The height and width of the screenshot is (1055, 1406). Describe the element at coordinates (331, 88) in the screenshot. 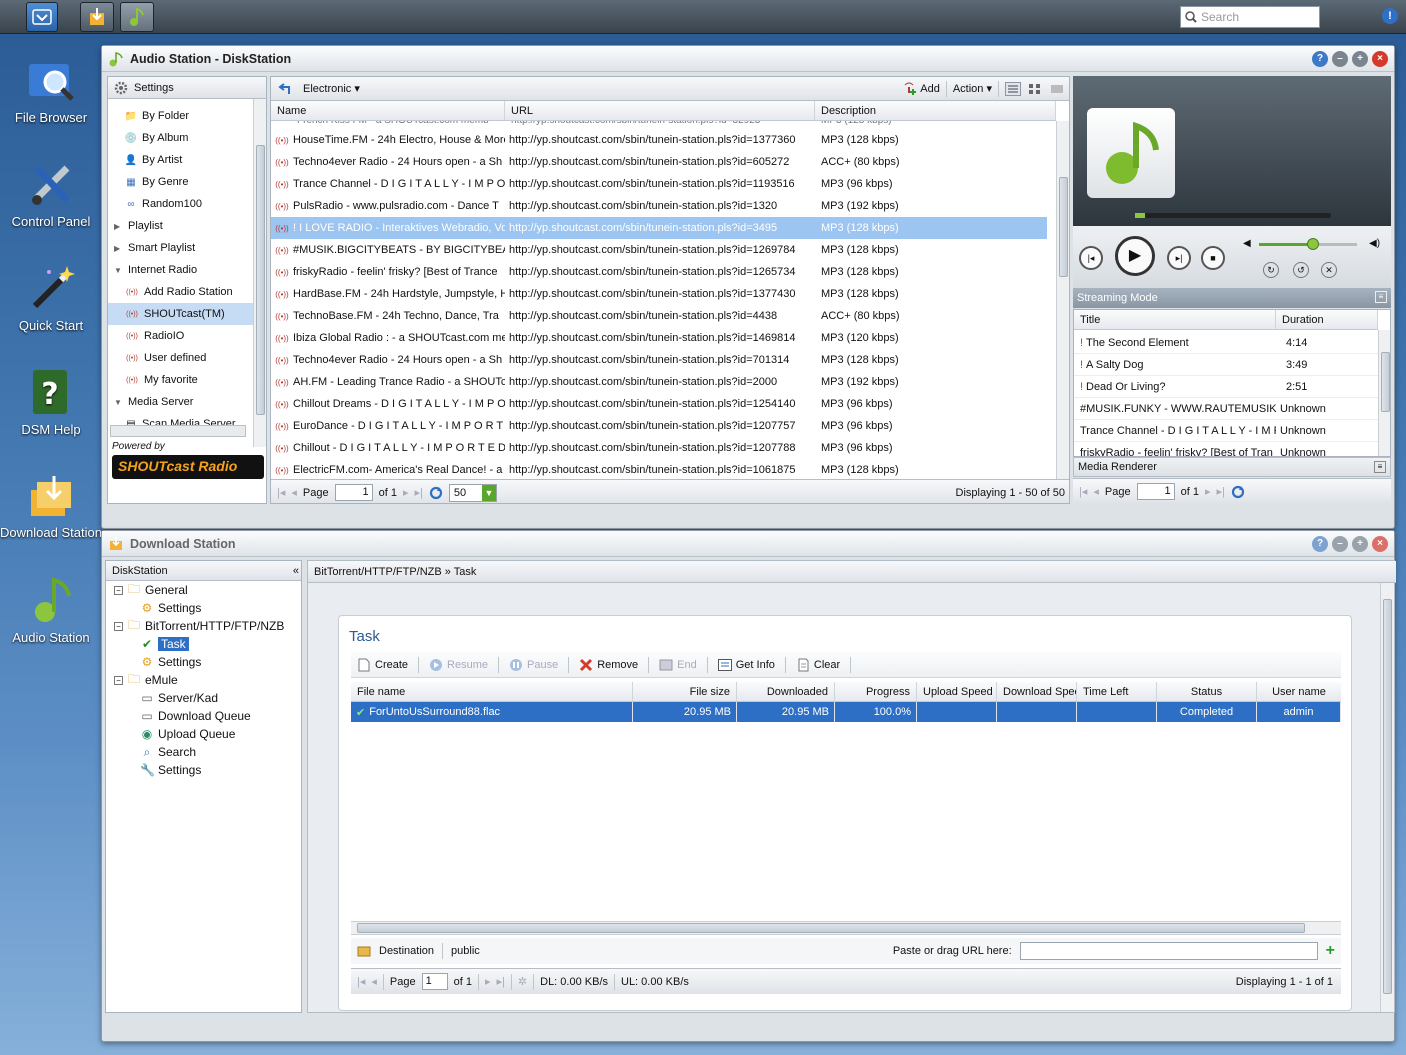

I see `genre-dropdown: Electronic ▾` at that location.